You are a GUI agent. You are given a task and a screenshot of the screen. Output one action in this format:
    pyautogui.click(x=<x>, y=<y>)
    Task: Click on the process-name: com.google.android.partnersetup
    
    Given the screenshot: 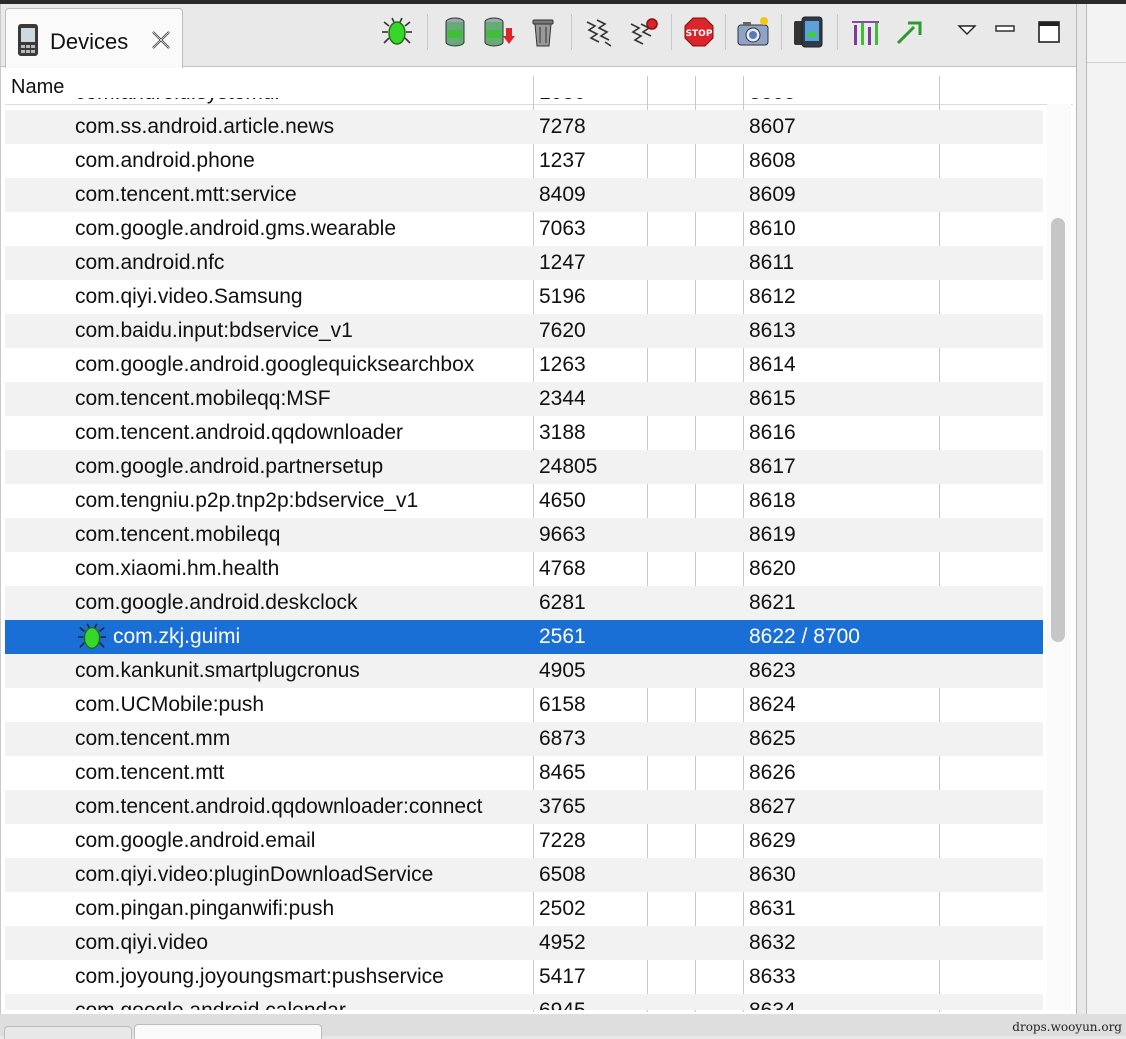 What is the action you would take?
    pyautogui.click(x=229, y=466)
    